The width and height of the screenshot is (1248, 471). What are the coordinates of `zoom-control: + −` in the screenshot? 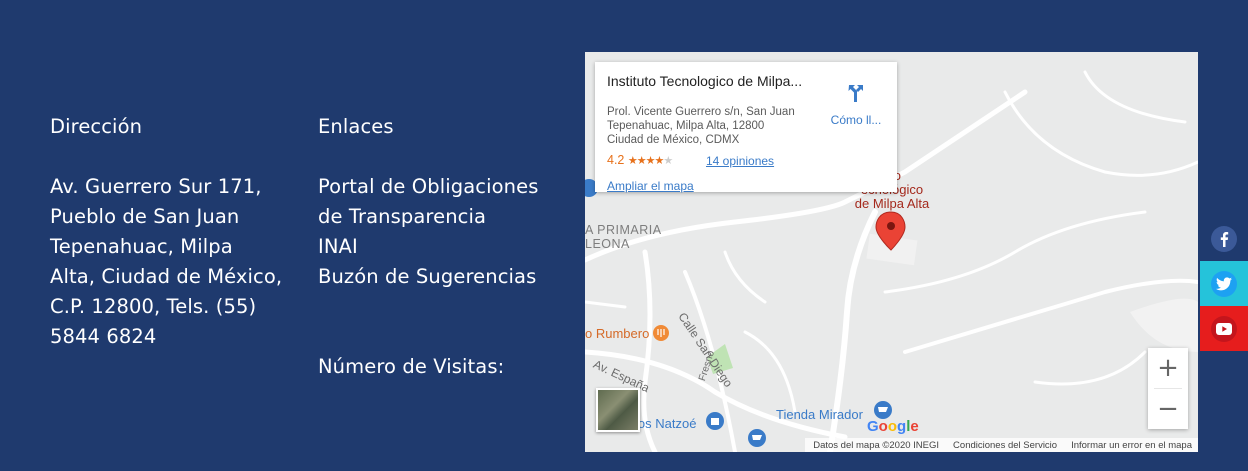 It's located at (1168, 388).